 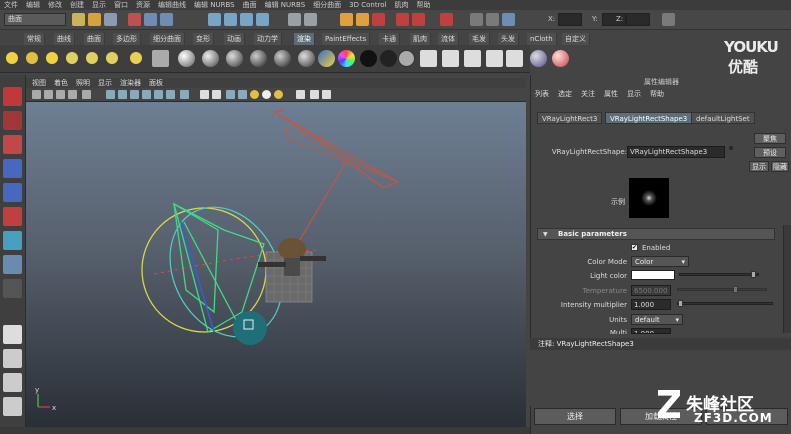 What do you see at coordinates (542, 94) in the screenshot?
I see `ae-menu-item-0: 列表` at bounding box center [542, 94].